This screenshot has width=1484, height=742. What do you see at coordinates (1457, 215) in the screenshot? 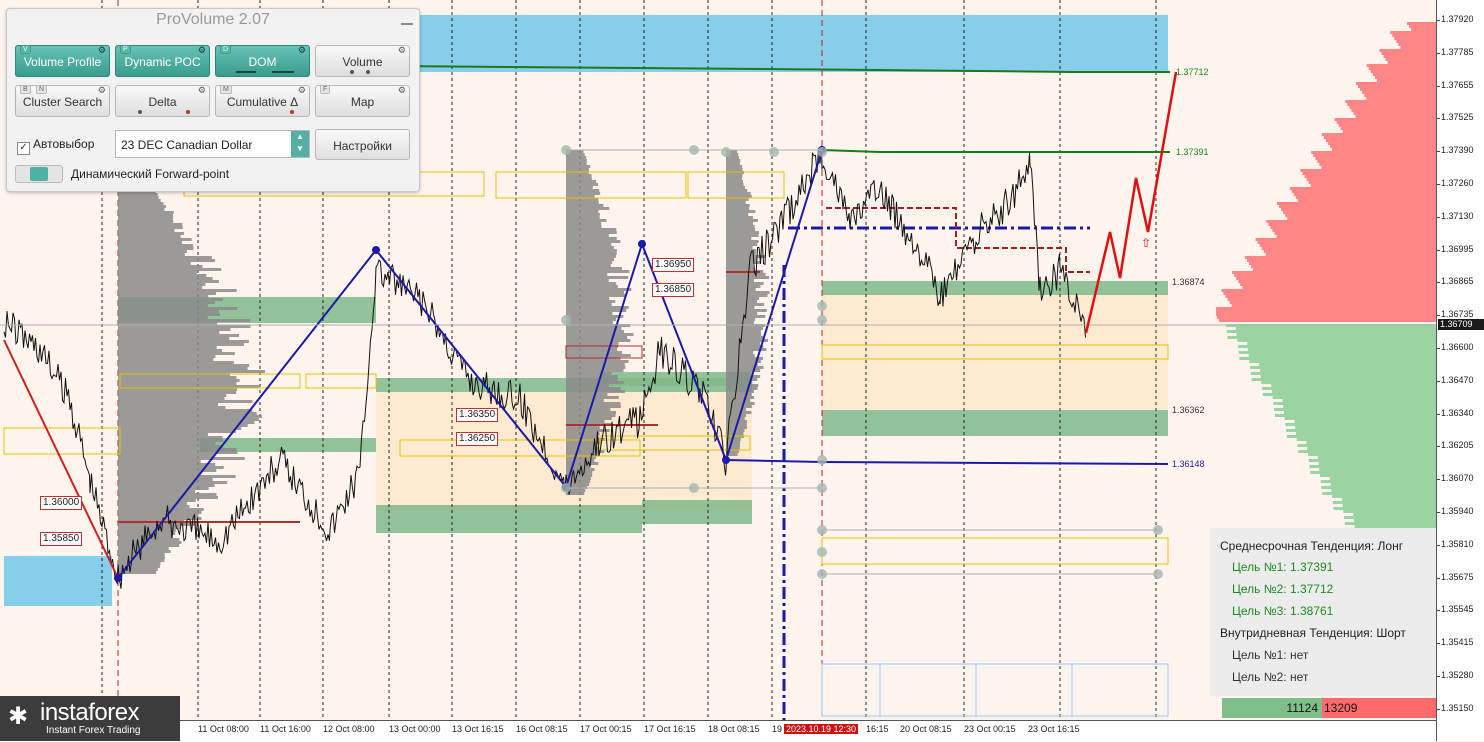
I see `price-tick-label: 1.37130` at bounding box center [1457, 215].